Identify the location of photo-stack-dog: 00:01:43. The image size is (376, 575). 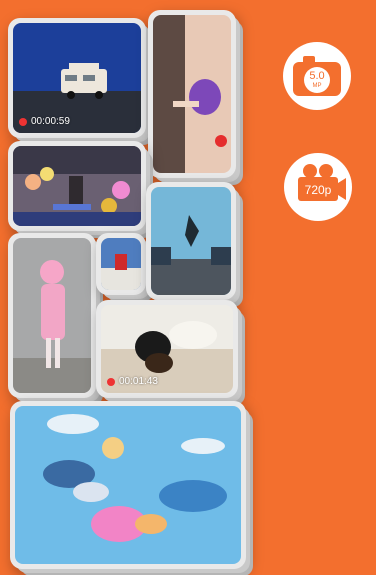
(167, 349).